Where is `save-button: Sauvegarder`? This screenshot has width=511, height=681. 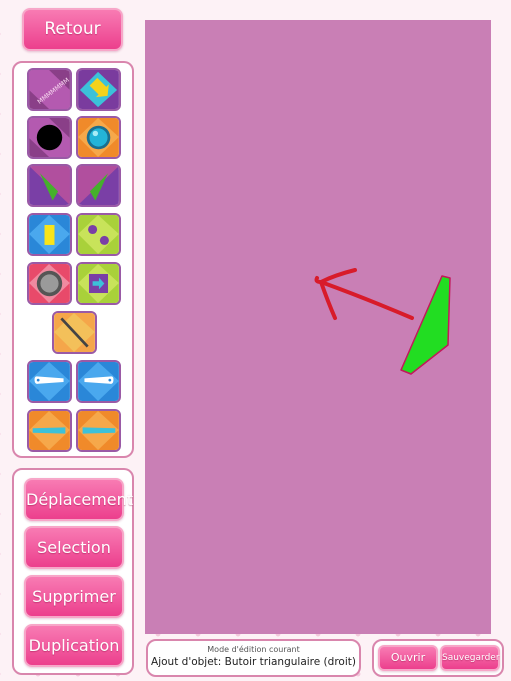 save-button: Sauvegarder is located at coordinates (470, 658).